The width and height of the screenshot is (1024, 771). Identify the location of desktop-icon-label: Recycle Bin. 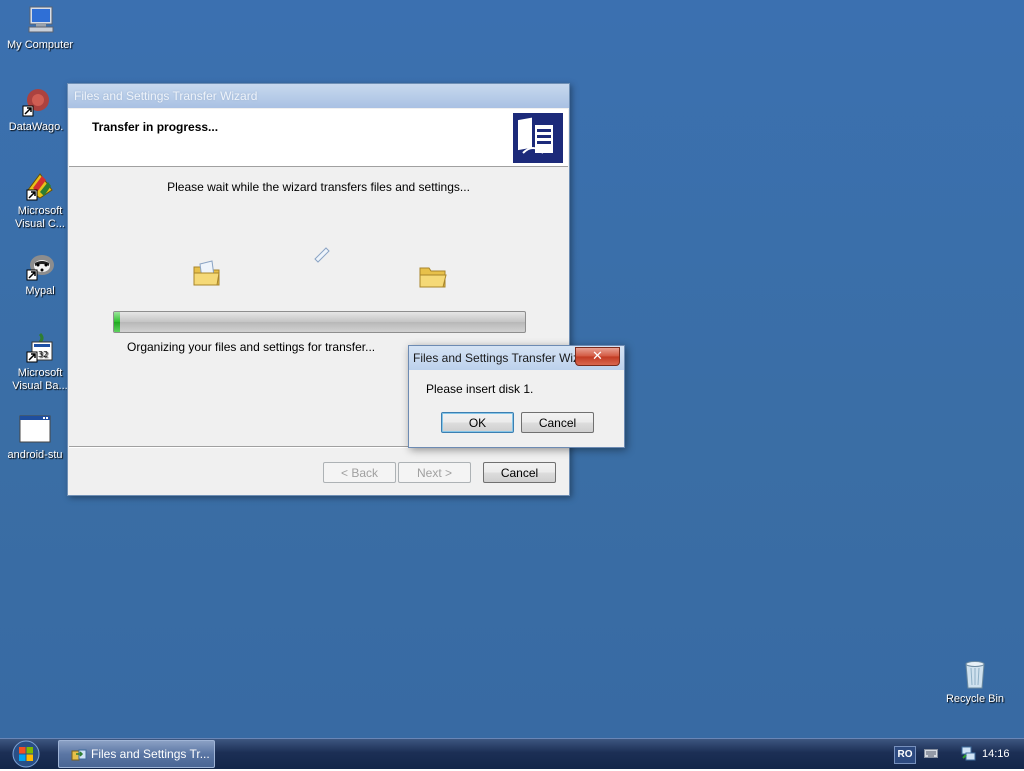
(975, 699).